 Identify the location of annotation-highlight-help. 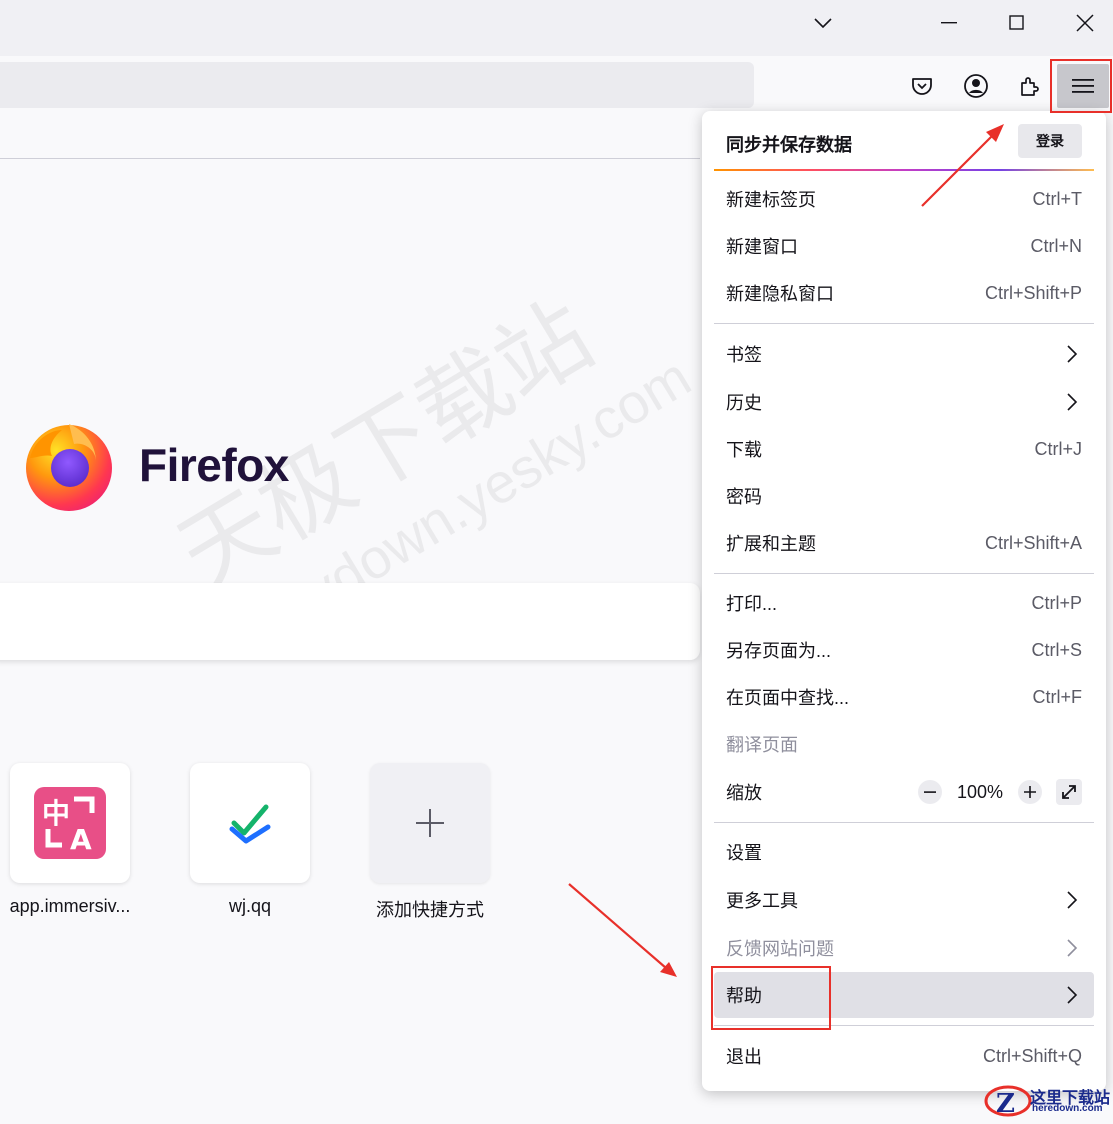
(771, 998).